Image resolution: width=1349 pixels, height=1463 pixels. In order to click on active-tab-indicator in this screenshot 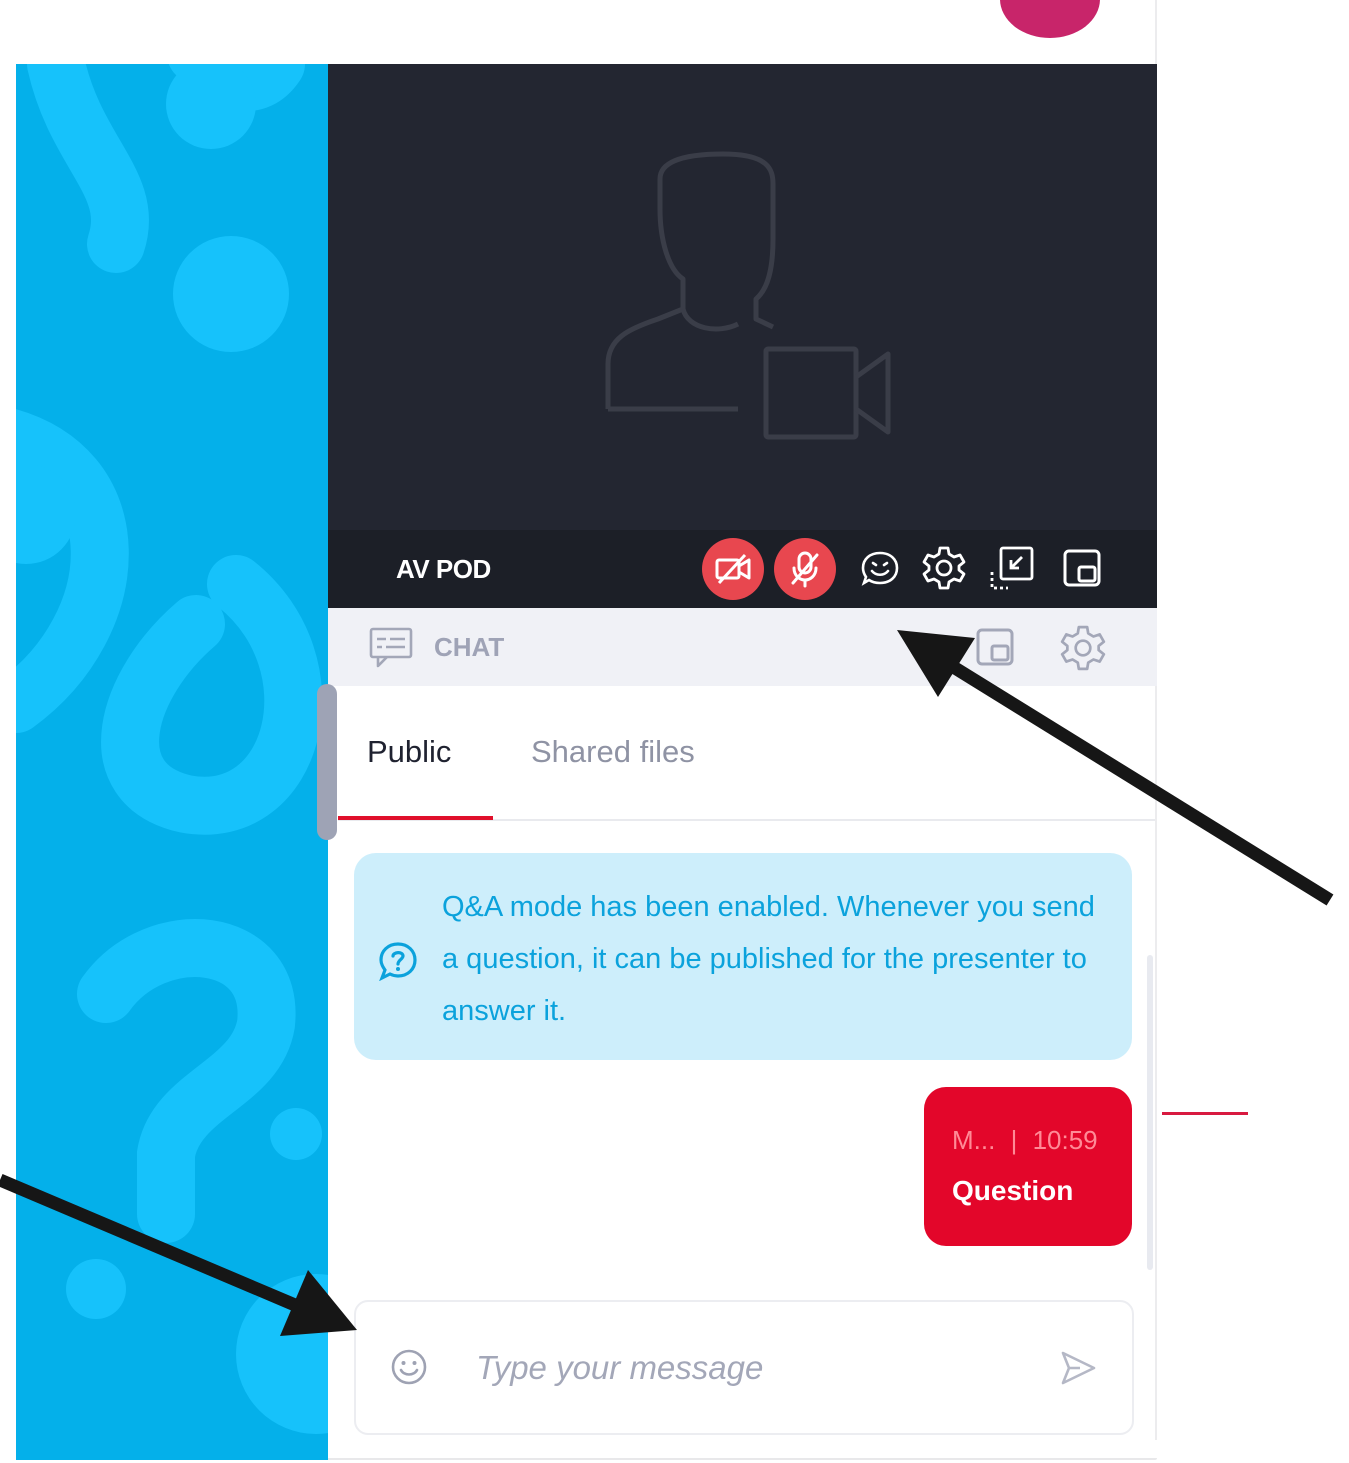, I will do `click(415, 818)`.